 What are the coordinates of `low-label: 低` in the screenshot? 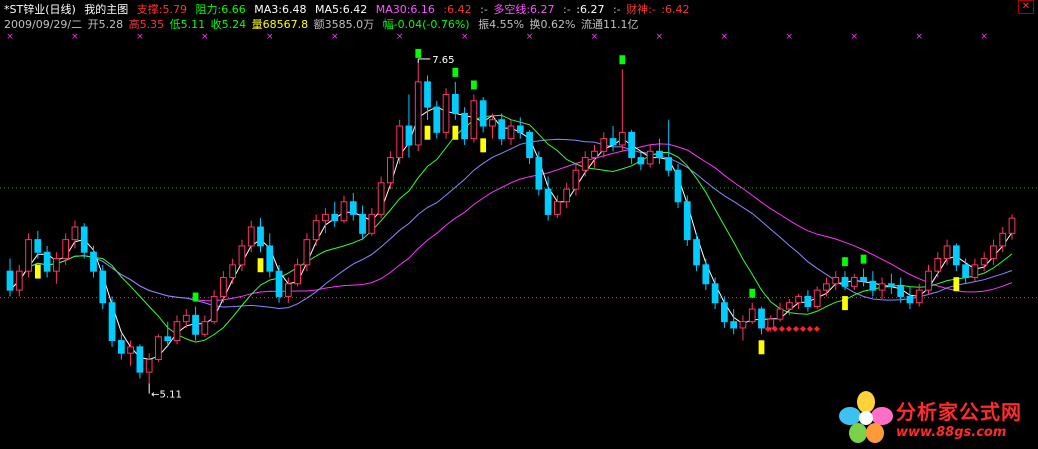 It's located at (175, 24).